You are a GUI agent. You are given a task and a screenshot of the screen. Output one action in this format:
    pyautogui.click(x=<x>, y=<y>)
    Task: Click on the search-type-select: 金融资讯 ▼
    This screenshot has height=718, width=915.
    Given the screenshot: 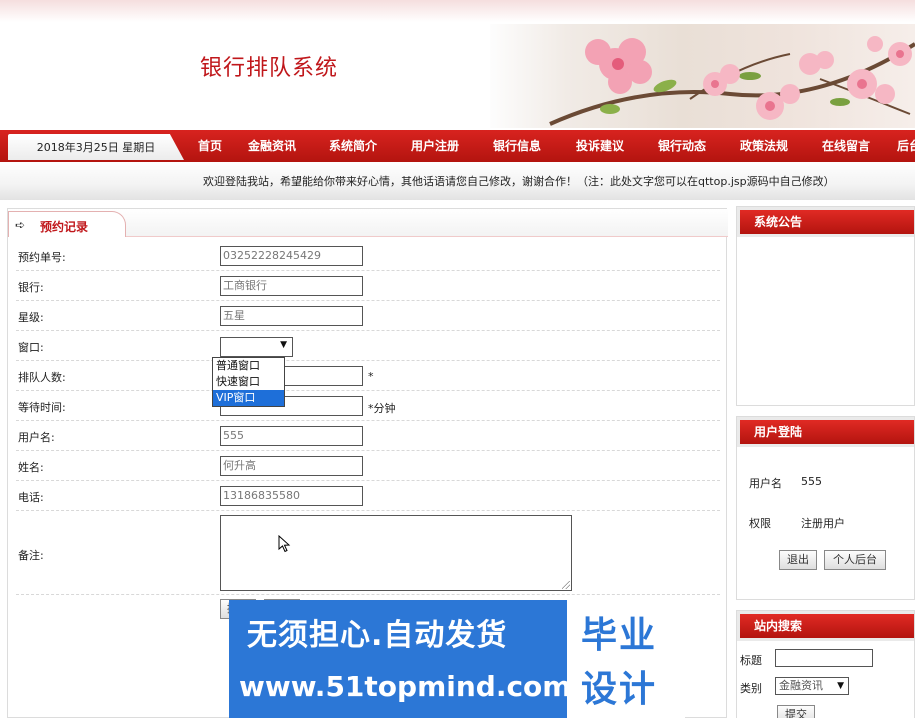 What is the action you would take?
    pyautogui.click(x=812, y=686)
    